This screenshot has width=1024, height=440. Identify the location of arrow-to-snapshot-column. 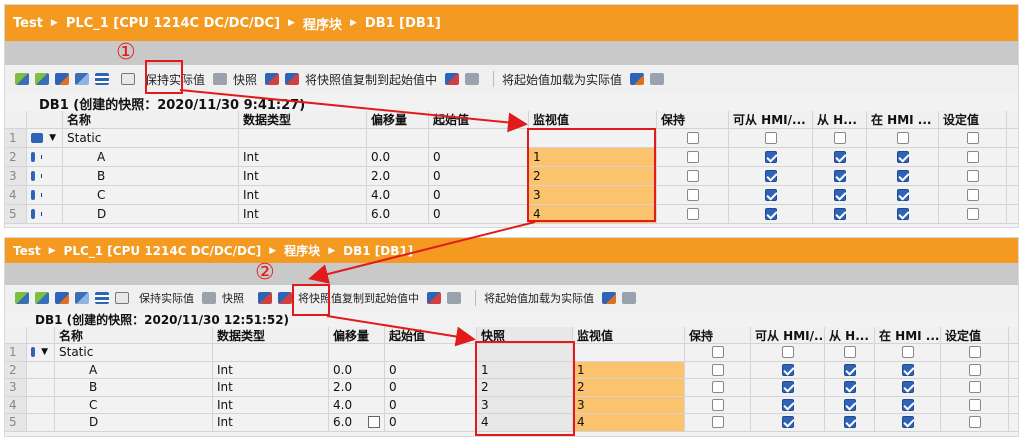
(401, 331).